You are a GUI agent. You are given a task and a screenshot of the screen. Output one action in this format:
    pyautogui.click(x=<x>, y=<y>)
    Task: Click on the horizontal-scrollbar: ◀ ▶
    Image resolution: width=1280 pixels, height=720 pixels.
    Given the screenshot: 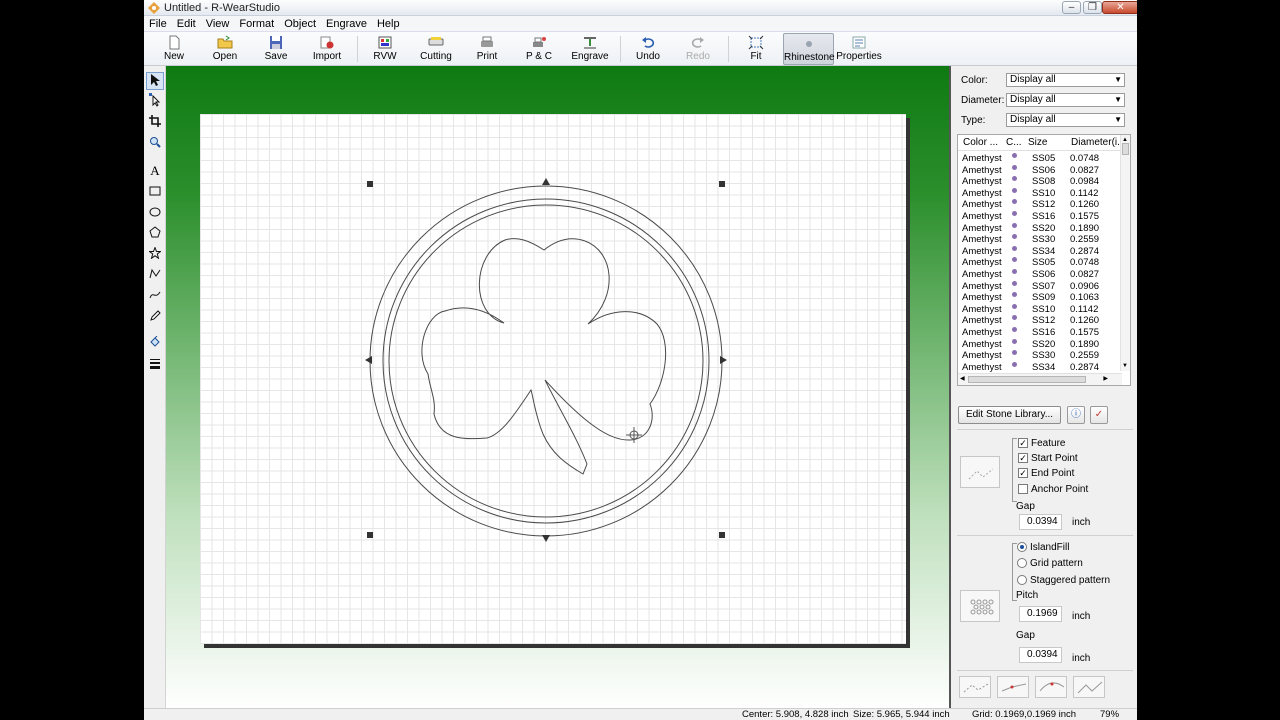 What is the action you would take?
    pyautogui.click(x=1040, y=379)
    